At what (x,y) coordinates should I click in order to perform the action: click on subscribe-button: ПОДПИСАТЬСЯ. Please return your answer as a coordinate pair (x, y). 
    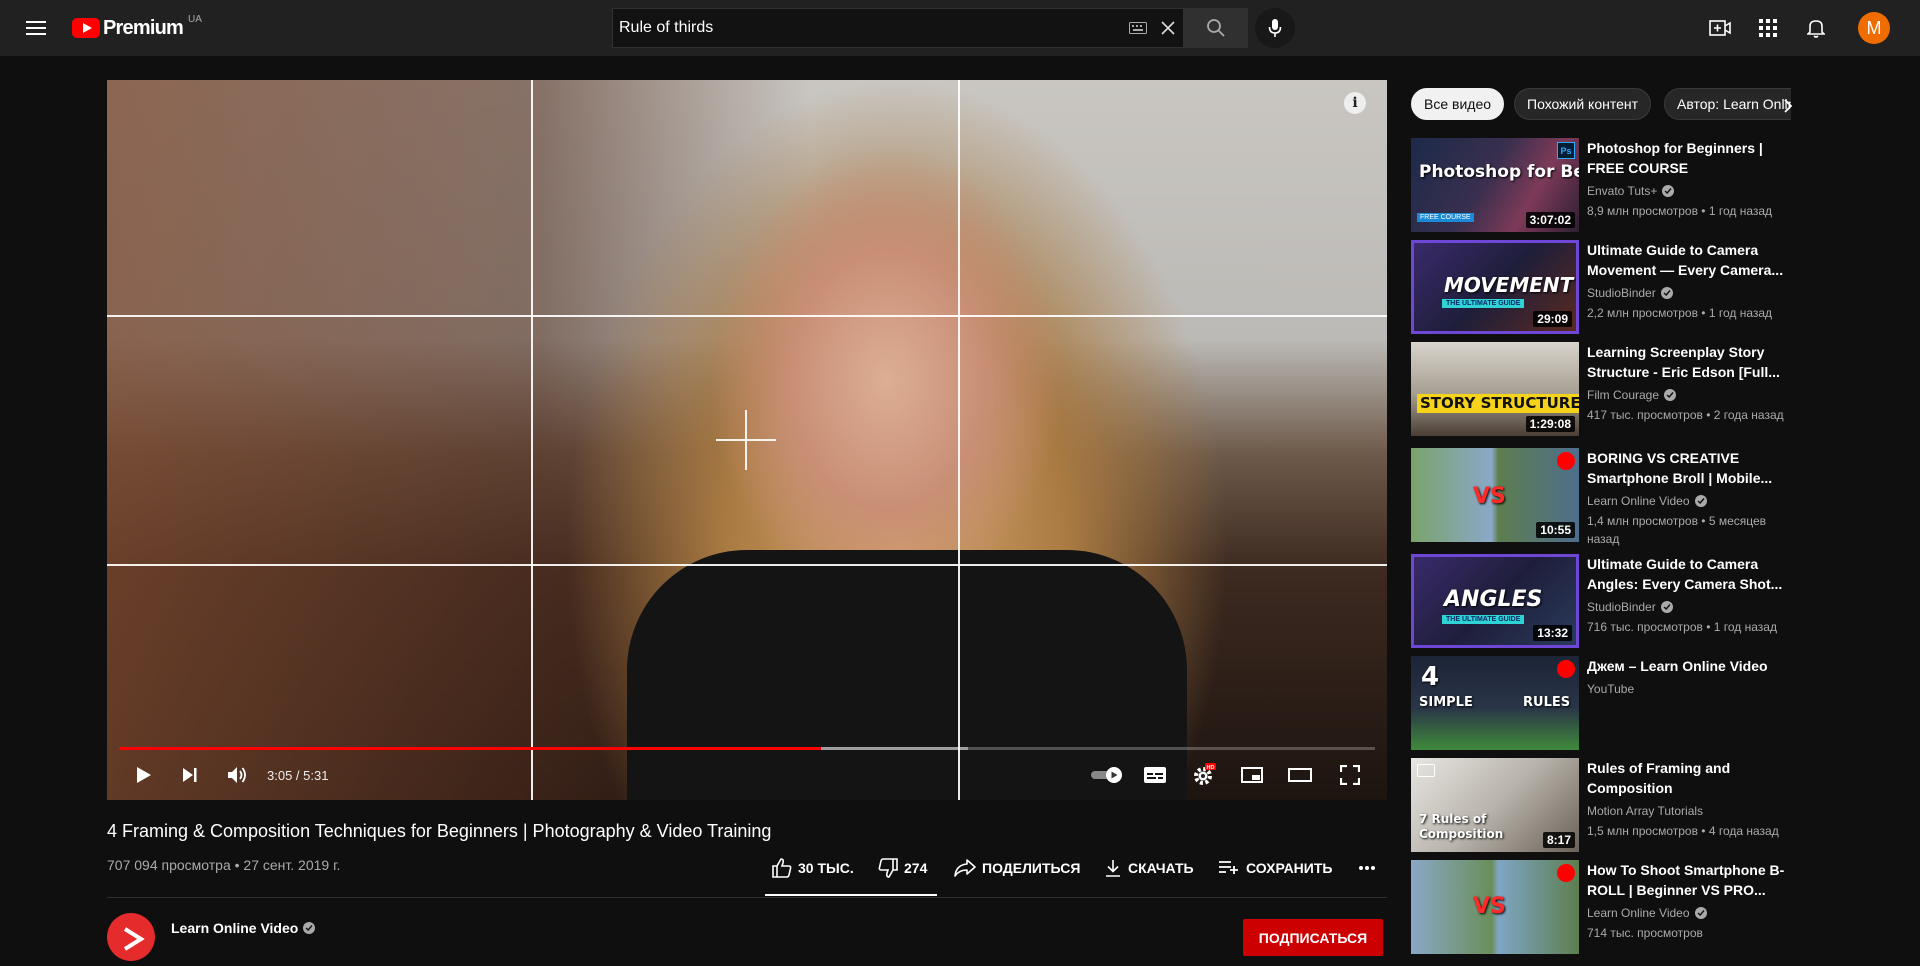
    Looking at the image, I should click on (1313, 937).